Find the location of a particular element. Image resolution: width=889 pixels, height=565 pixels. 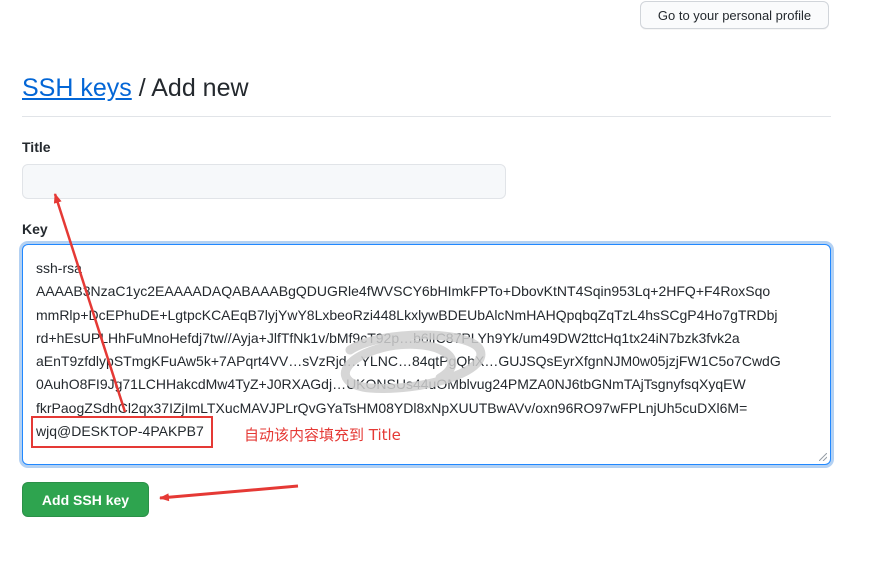

annotation-highlight-box is located at coordinates (122, 432).